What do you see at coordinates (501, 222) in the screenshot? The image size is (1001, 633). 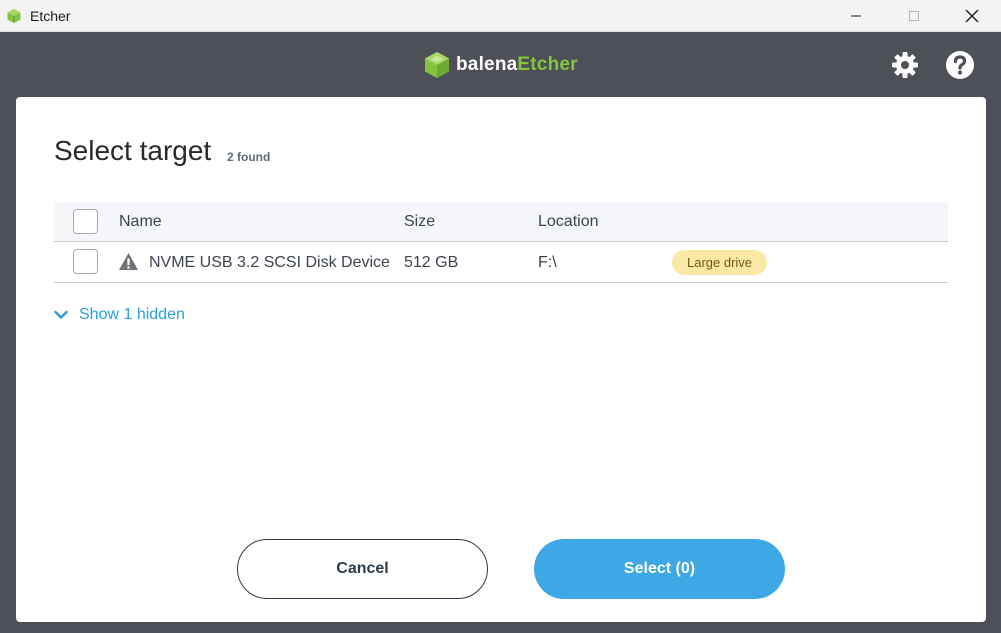 I see `table-header: Name Size Location` at bounding box center [501, 222].